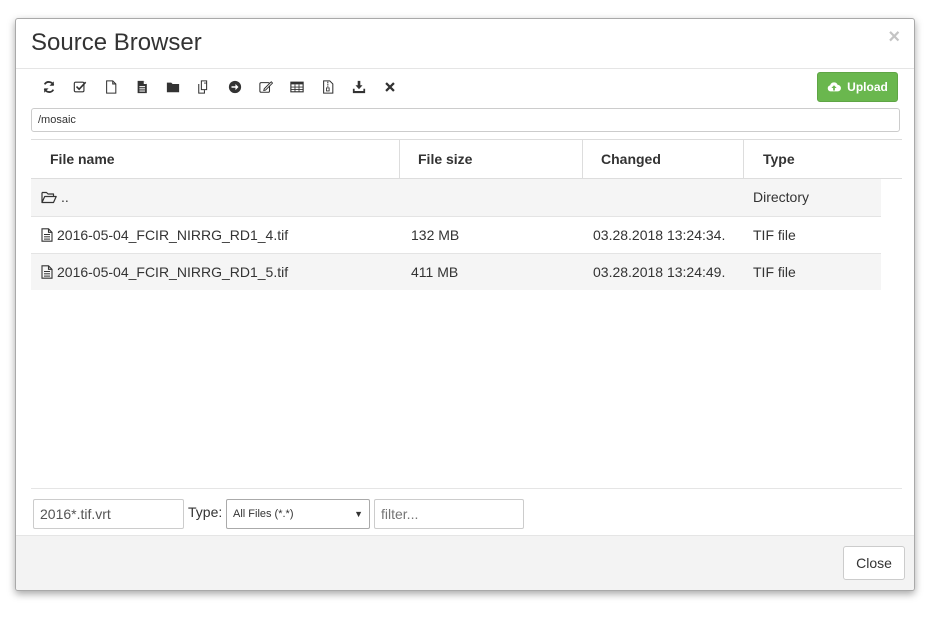 The image size is (937, 637). Describe the element at coordinates (490, 159) in the screenshot. I see `column-header-file-size: File size` at that location.